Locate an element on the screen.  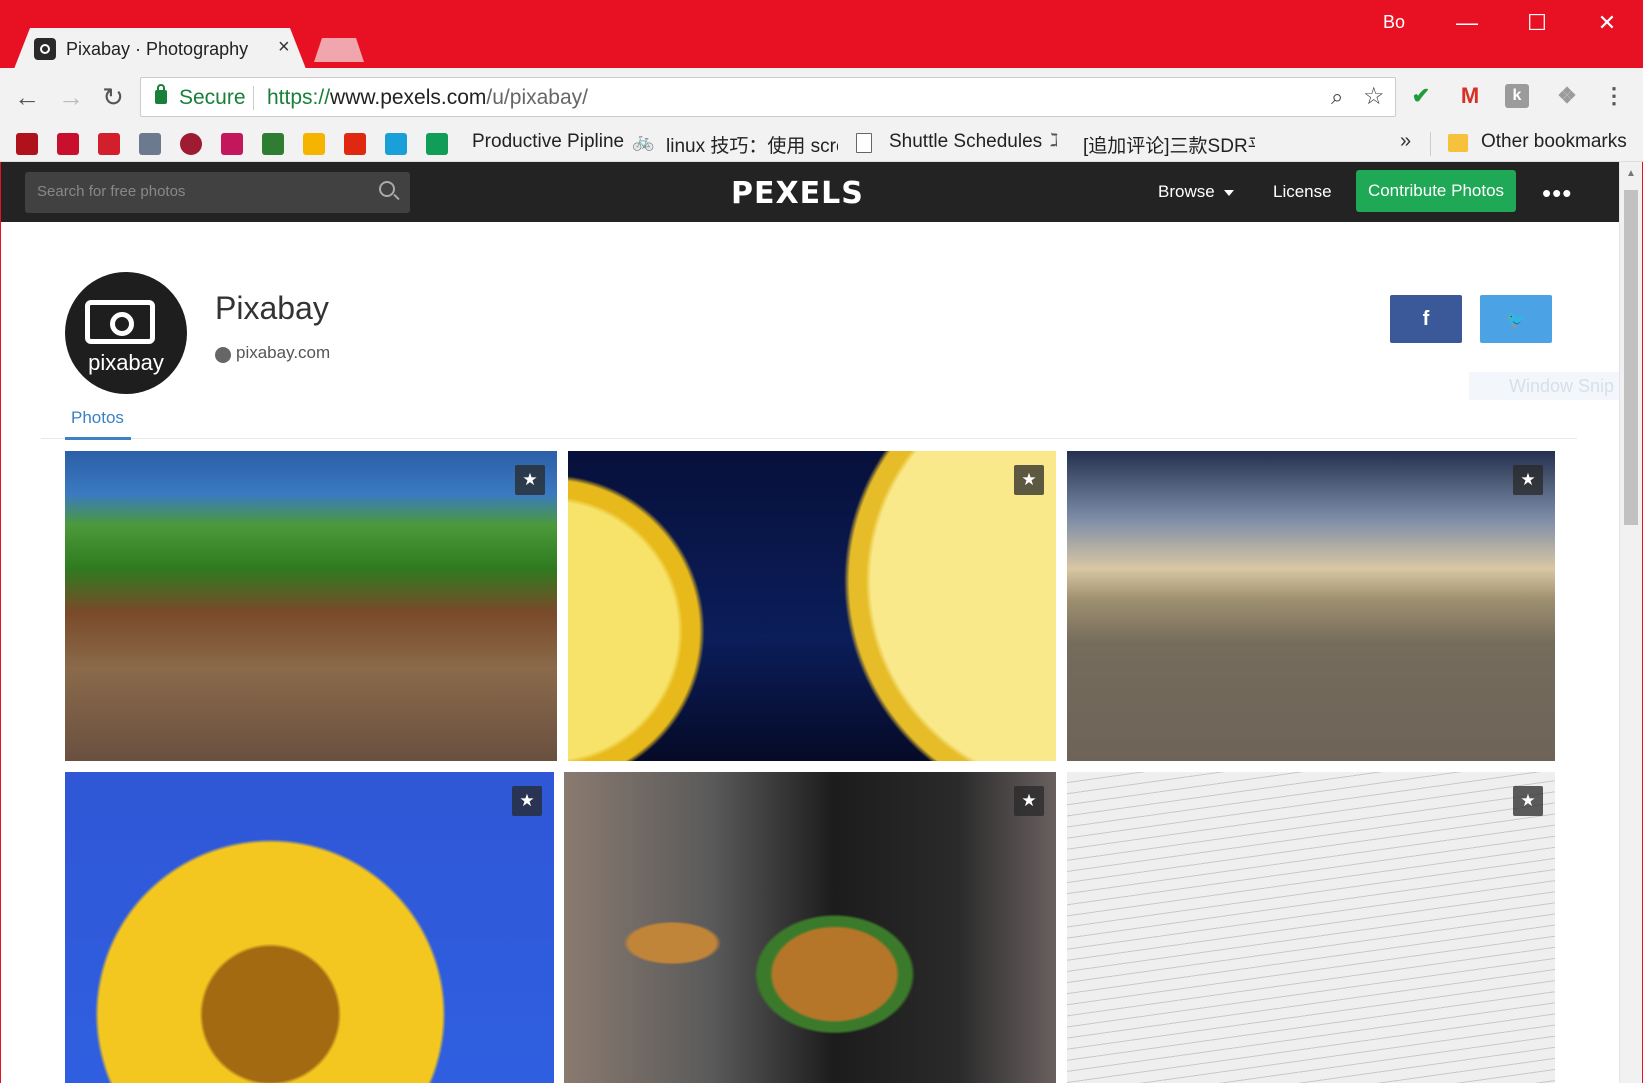
bookmark-icon-circle-e is located at coordinates (396, 144).